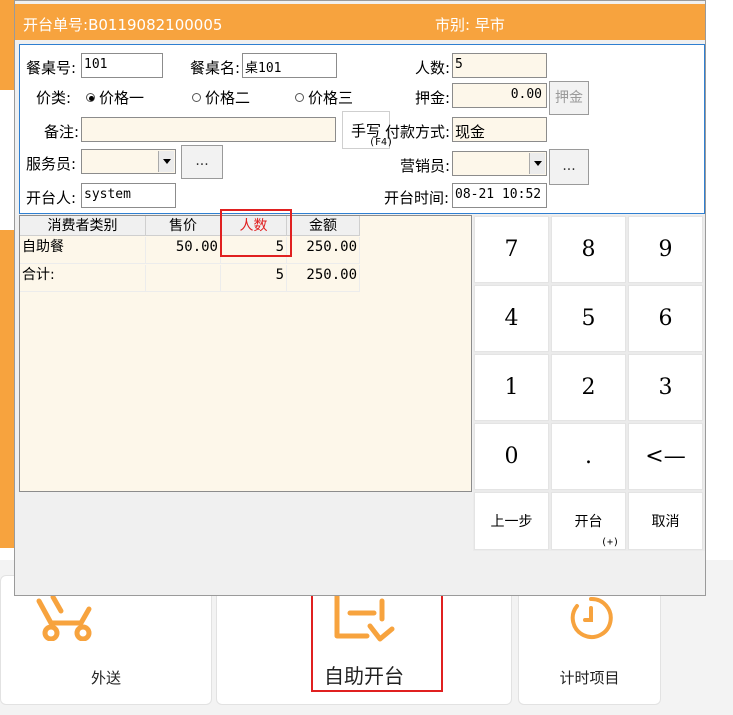 The width and height of the screenshot is (733, 715). I want to click on deposit-field: 0.00, so click(499, 95).